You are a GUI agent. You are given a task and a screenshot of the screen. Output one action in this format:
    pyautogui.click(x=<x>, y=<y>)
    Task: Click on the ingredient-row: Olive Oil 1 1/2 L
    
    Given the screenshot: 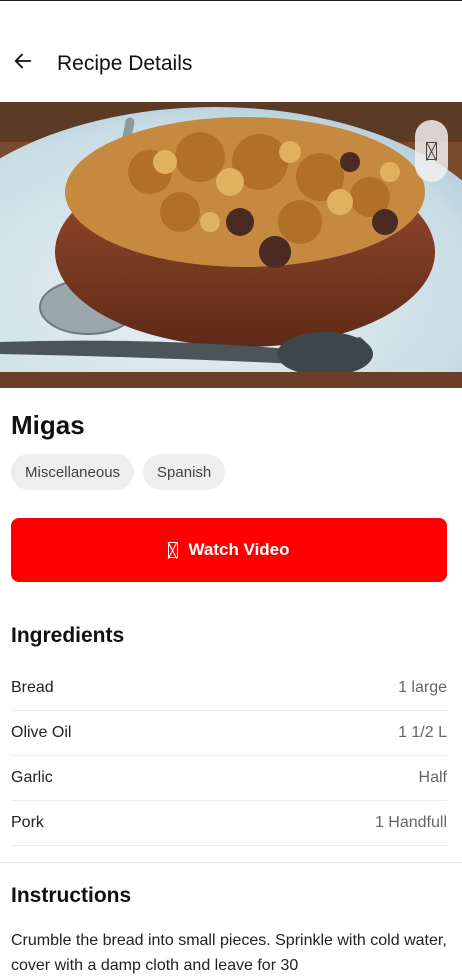 What is the action you would take?
    pyautogui.click(x=229, y=733)
    